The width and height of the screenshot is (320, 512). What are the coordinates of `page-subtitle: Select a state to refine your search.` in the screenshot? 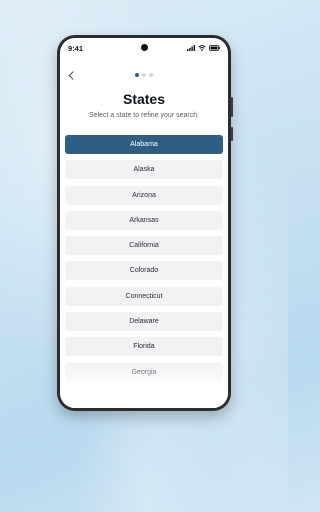 It's located at (144, 115).